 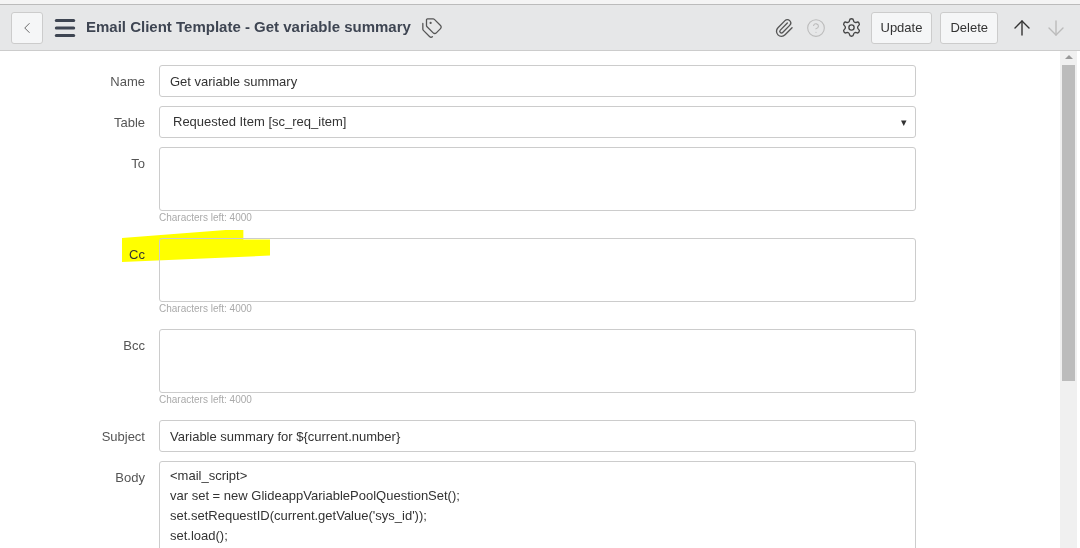 What do you see at coordinates (27, 27) in the screenshot?
I see `back-button` at bounding box center [27, 27].